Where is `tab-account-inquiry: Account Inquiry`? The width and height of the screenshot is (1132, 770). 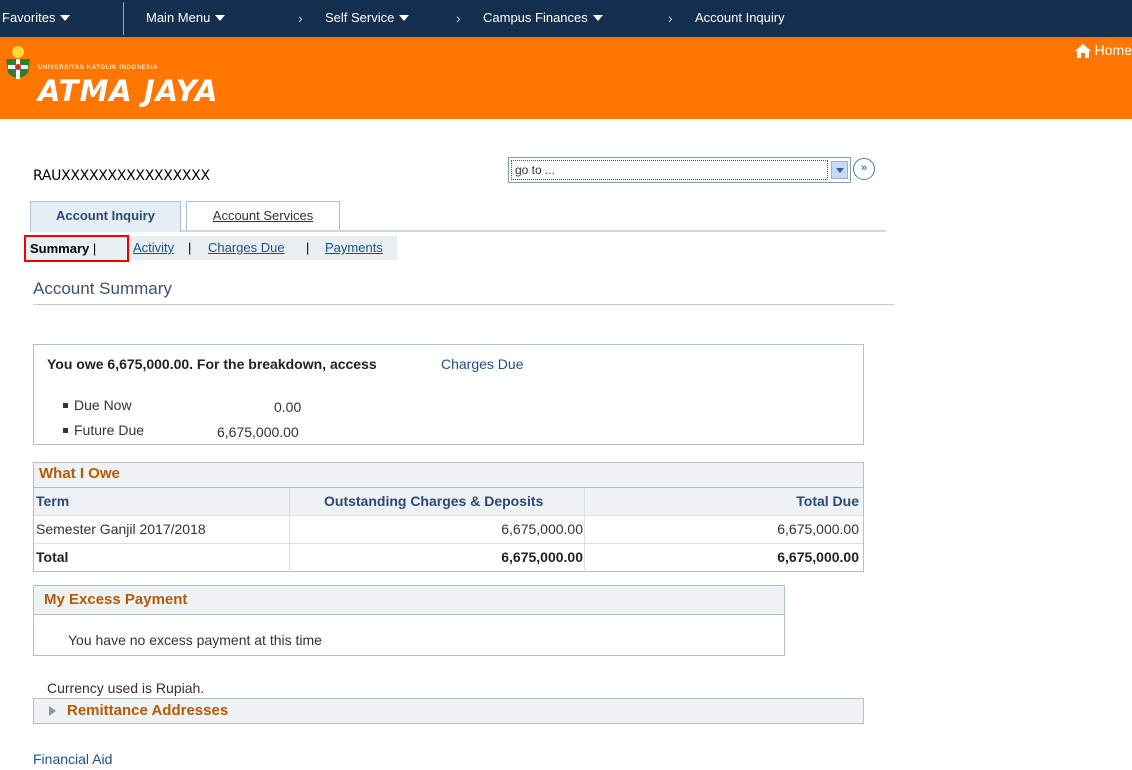
tab-account-inquiry: Account Inquiry is located at coordinates (105, 216).